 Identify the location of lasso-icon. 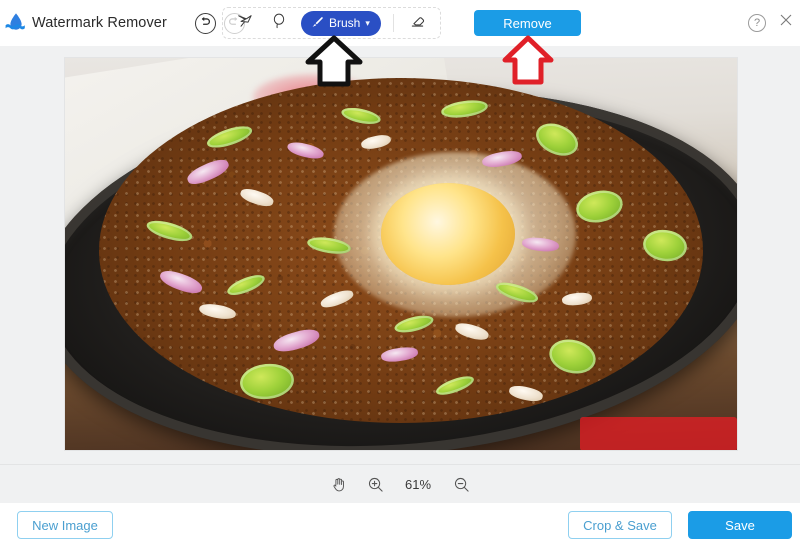
(279, 23).